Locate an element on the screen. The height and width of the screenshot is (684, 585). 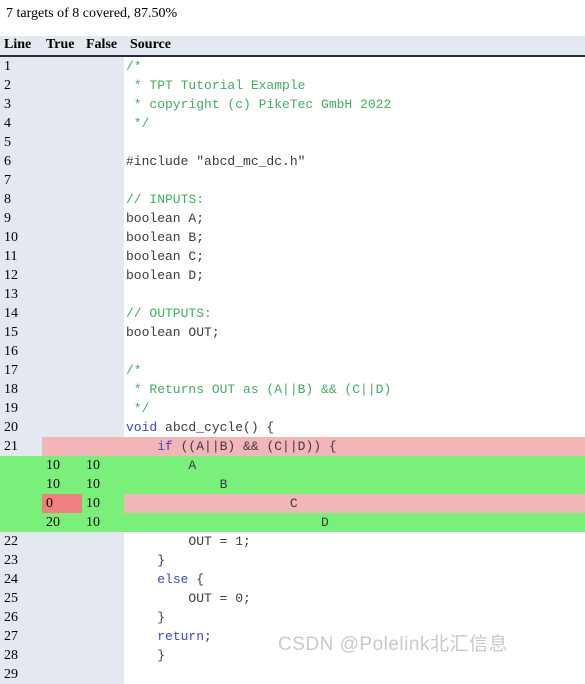
line-number-cell: 13 is located at coordinates (21, 294).